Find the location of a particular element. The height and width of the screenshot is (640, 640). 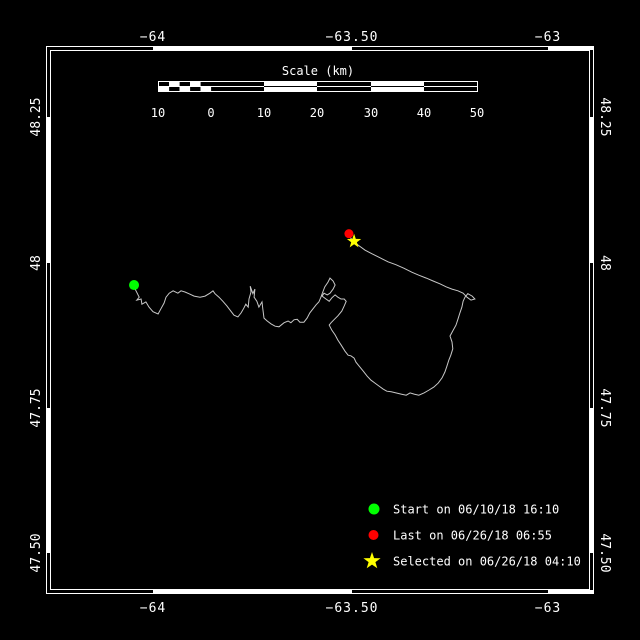

scale-tick-label: 20 is located at coordinates (317, 113).